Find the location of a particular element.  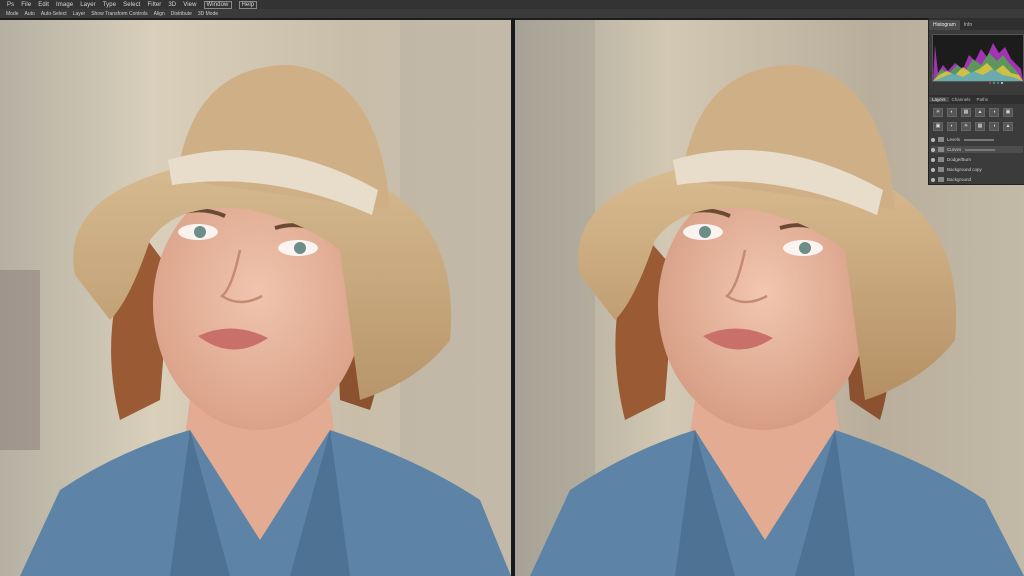

adjustment-icons-row-2: ▣ ◐ ☀ ▦ ◑ ▲ is located at coordinates (975, 126).